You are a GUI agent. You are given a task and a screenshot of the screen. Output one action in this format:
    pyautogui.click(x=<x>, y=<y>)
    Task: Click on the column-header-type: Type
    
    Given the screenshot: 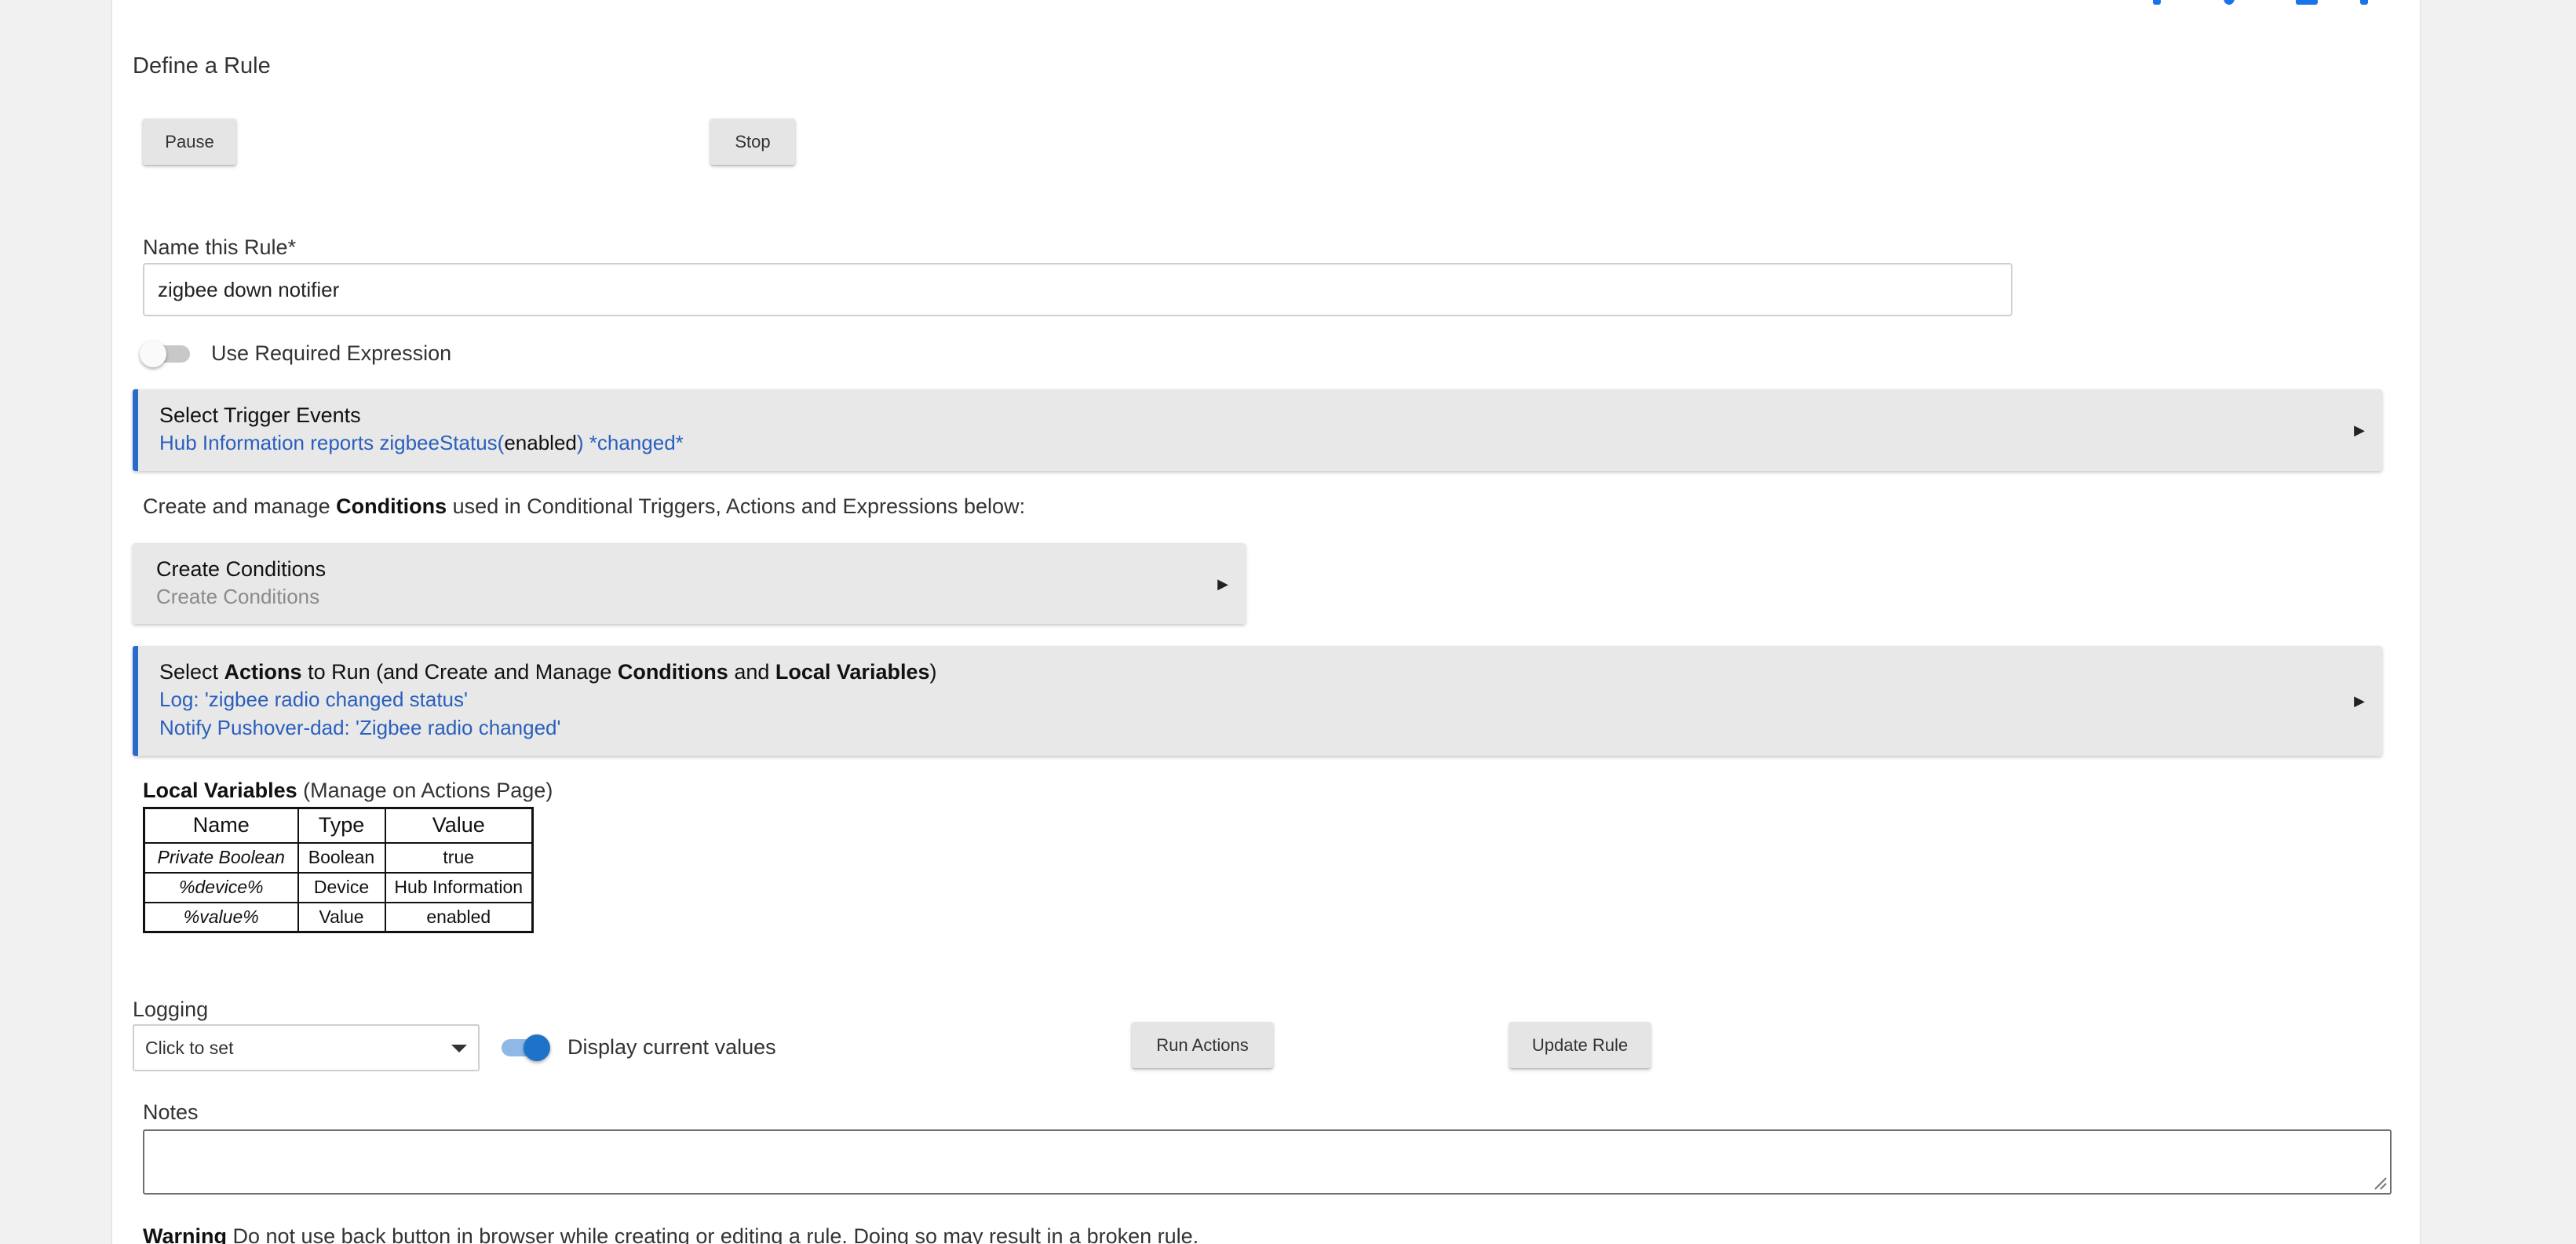 What is the action you would take?
    pyautogui.click(x=341, y=826)
    